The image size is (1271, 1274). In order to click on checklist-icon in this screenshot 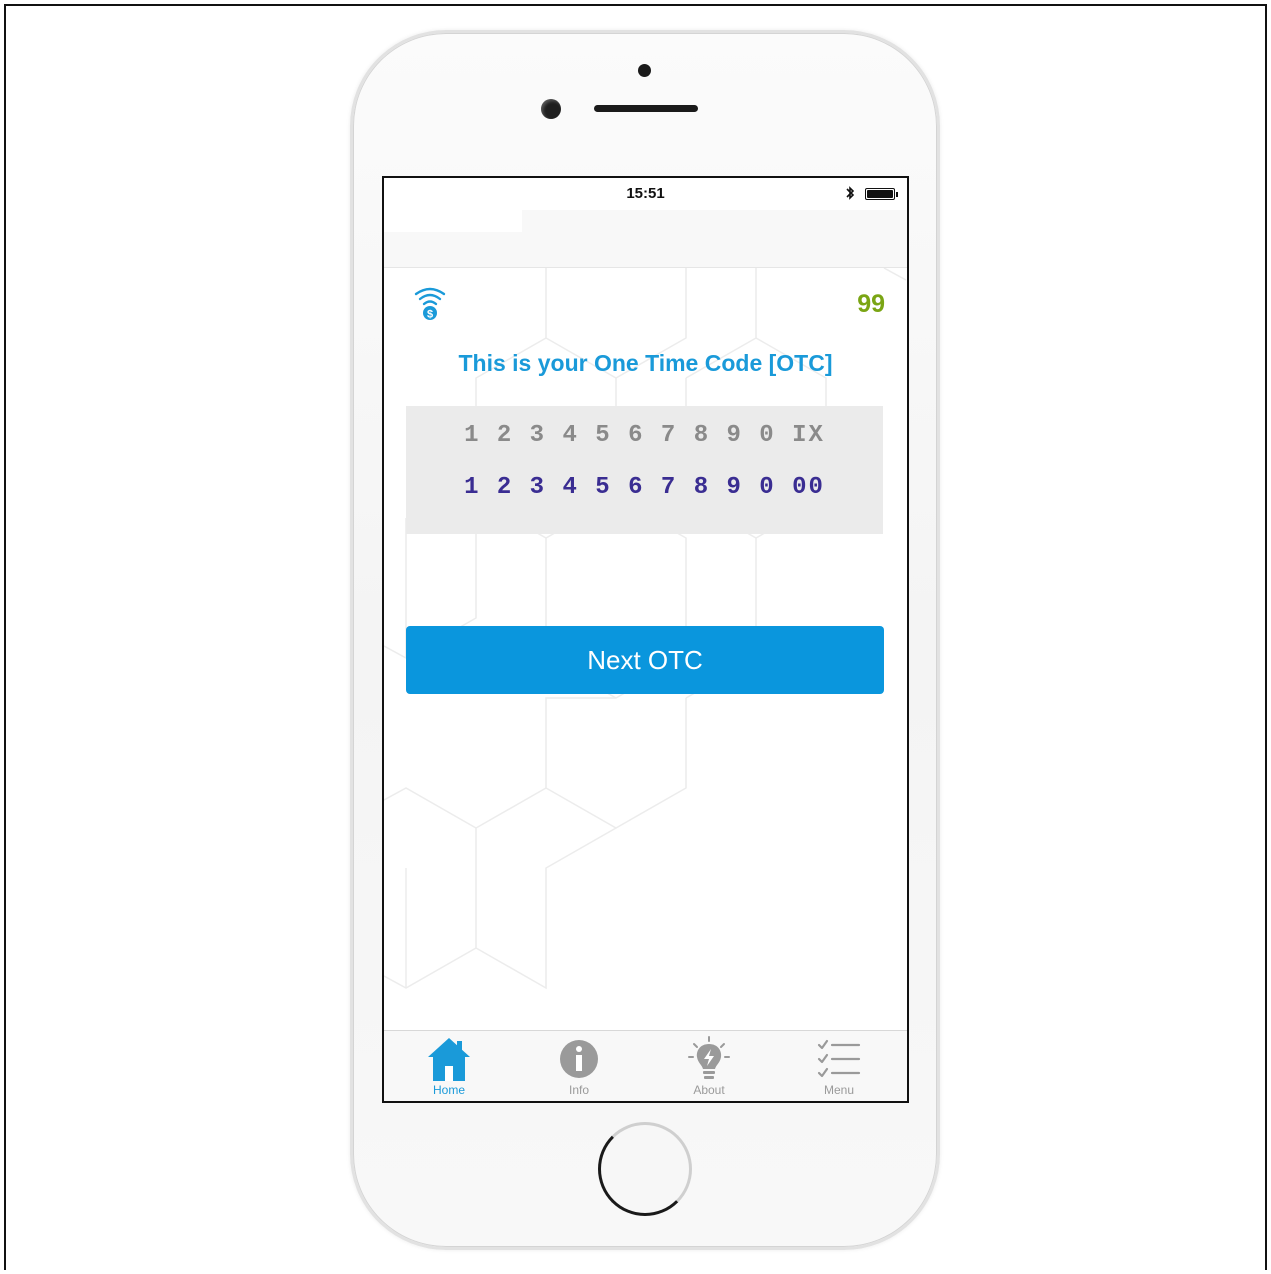, I will do `click(839, 1058)`.